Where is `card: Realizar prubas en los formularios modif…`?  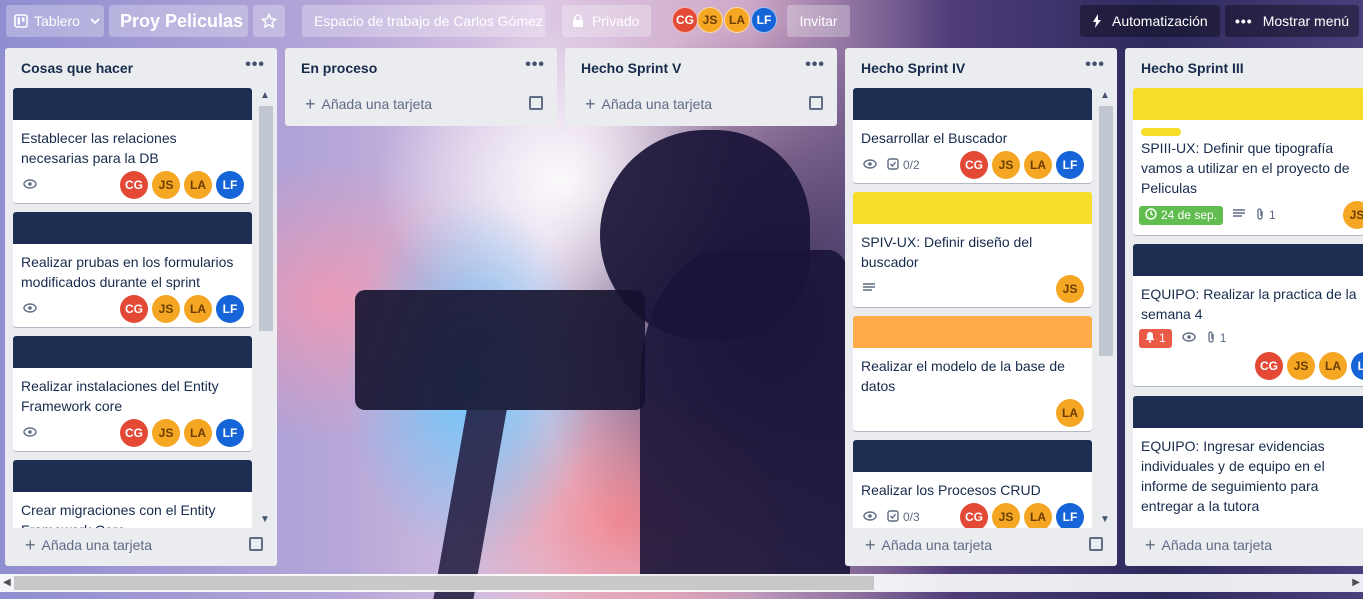 card: Realizar prubas en los formularios modif… is located at coordinates (132, 269).